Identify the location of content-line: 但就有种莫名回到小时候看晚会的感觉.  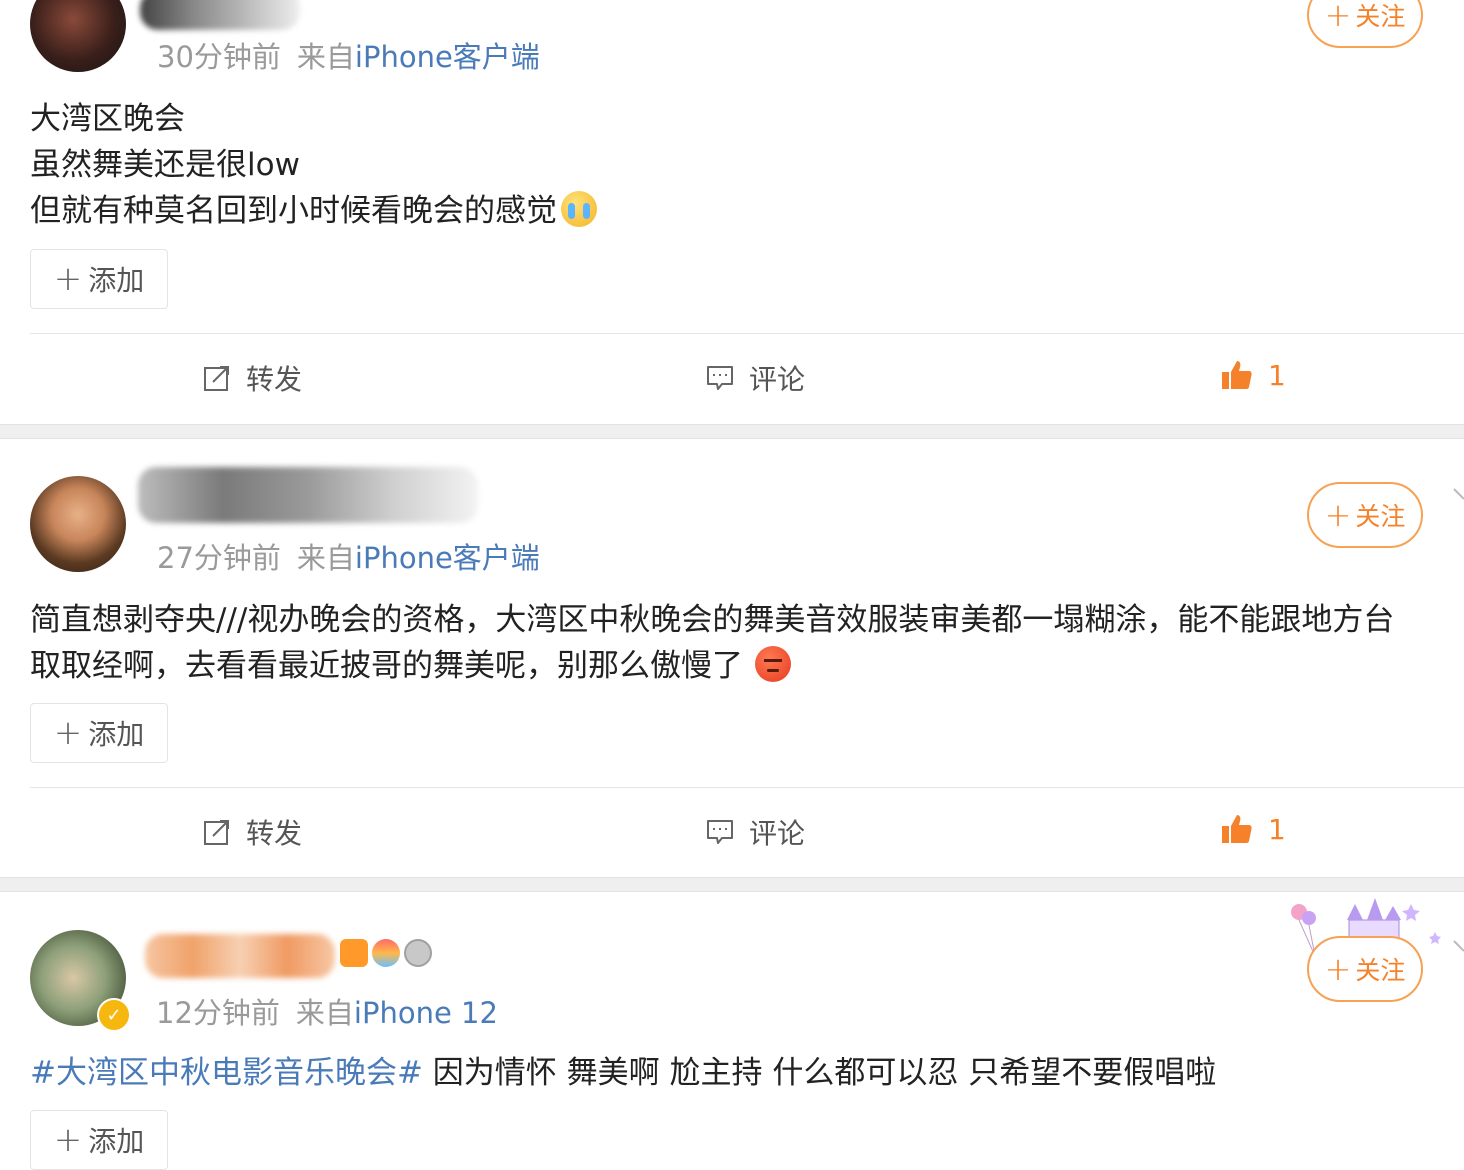
(293, 211).